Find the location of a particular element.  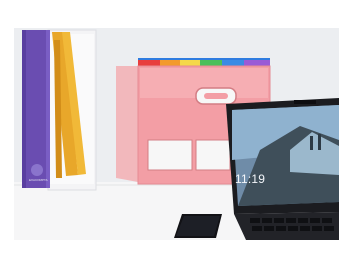

binder-ring-hole is located at coordinates (37, 170).